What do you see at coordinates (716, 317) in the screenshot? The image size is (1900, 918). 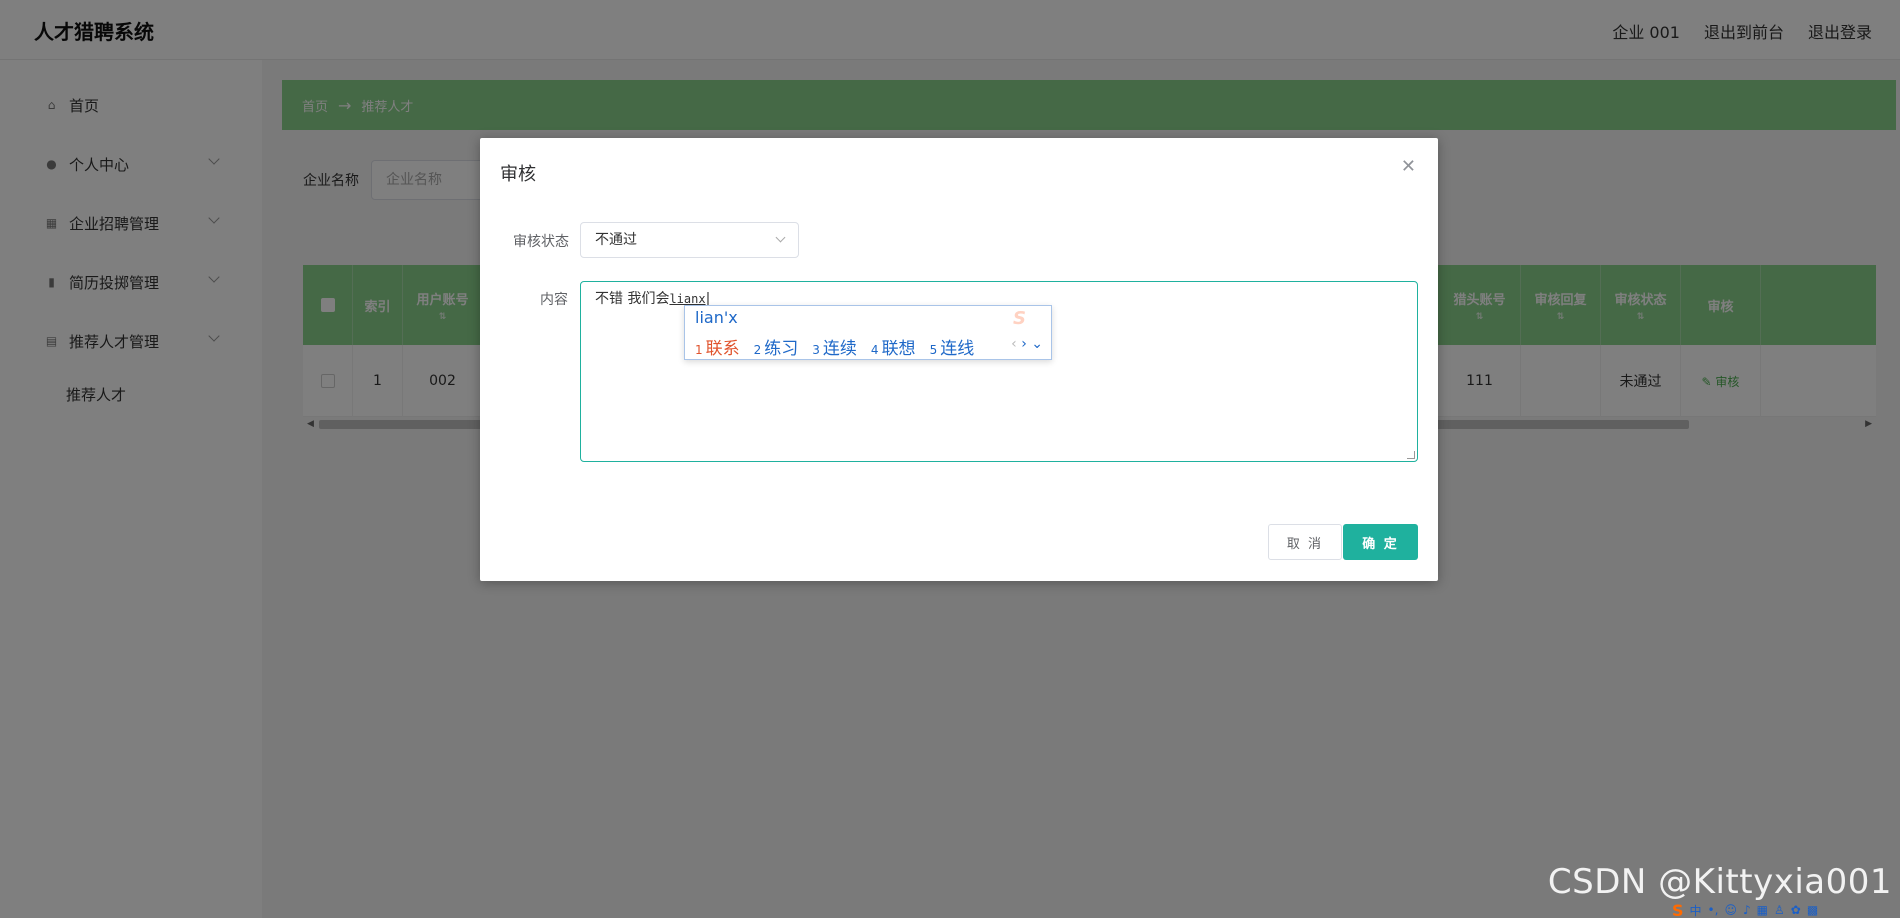 I see `ime-composition: lian'x` at bounding box center [716, 317].